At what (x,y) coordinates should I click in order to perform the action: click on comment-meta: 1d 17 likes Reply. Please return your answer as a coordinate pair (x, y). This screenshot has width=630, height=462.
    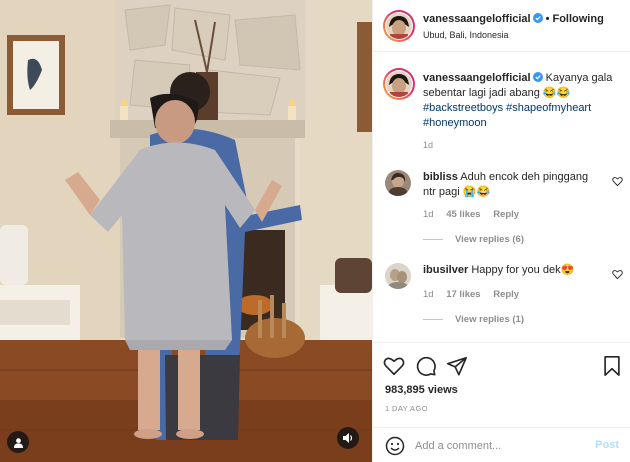
    Looking at the image, I should click on (476, 294).